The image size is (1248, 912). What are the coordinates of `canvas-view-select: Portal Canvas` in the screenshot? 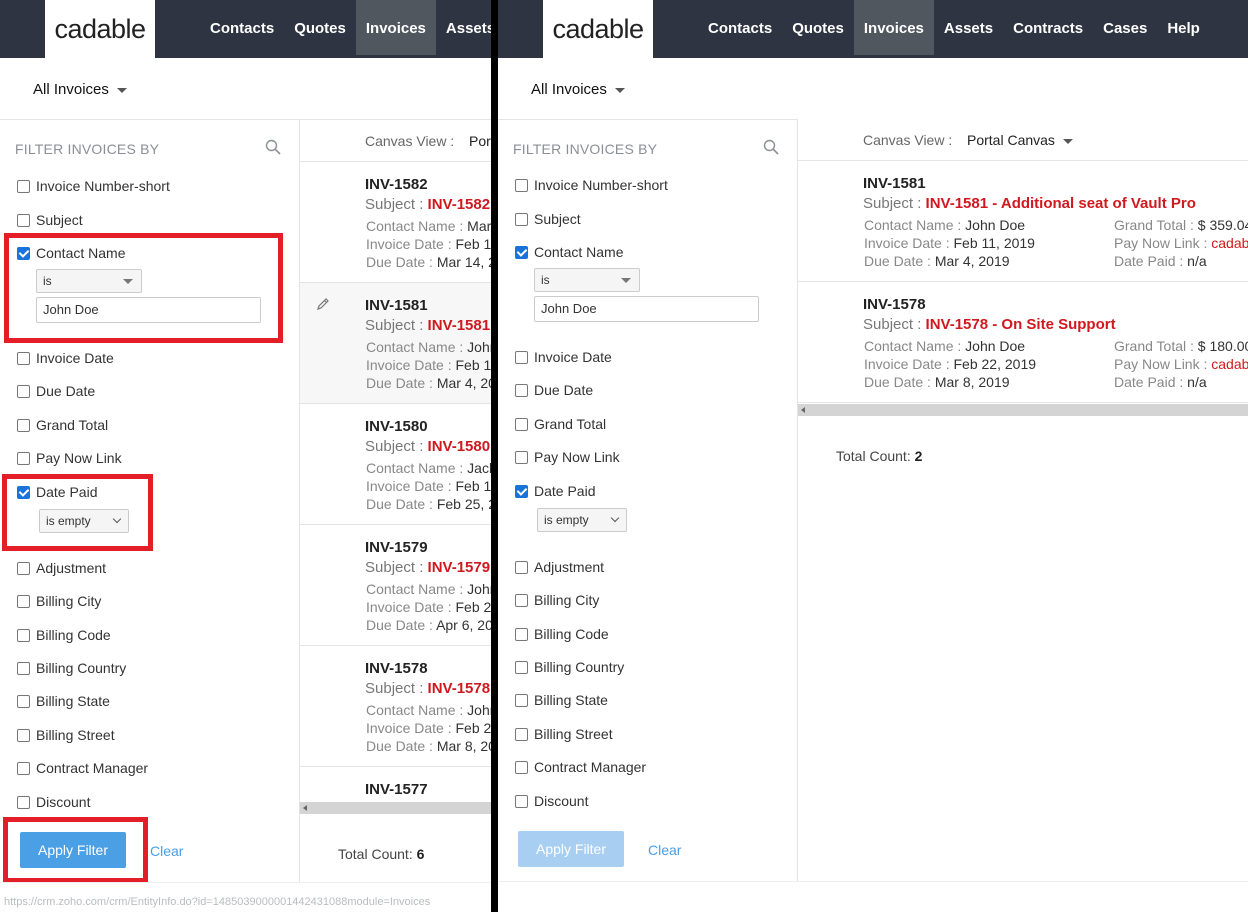 It's located at (1020, 140).